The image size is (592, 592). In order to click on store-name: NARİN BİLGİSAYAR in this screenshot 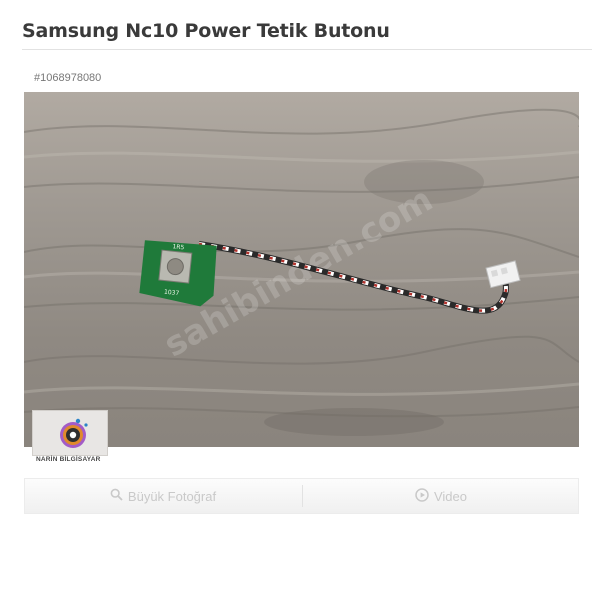, I will do `click(68, 459)`.